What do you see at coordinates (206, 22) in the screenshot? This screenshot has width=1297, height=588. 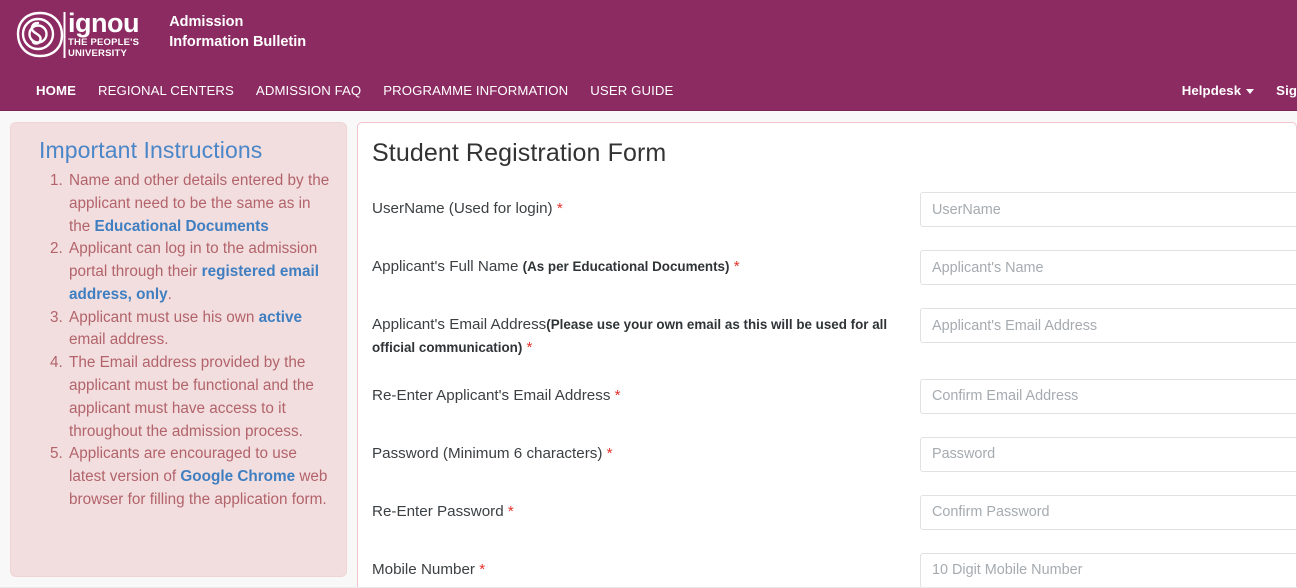 I see `banner-title-line1: Admission` at bounding box center [206, 22].